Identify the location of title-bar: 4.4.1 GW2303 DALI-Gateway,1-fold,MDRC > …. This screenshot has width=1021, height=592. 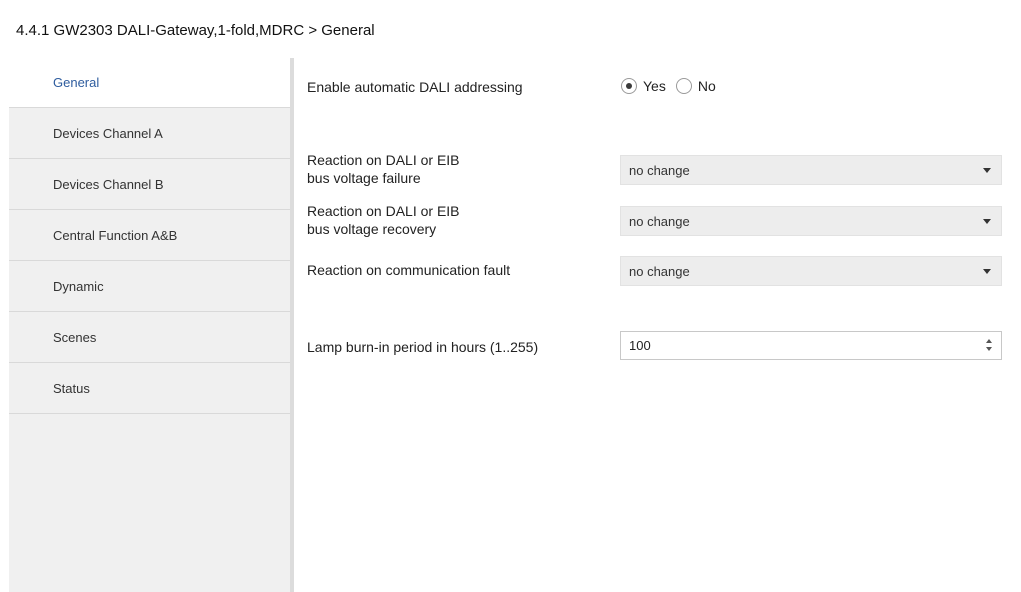
(510, 29).